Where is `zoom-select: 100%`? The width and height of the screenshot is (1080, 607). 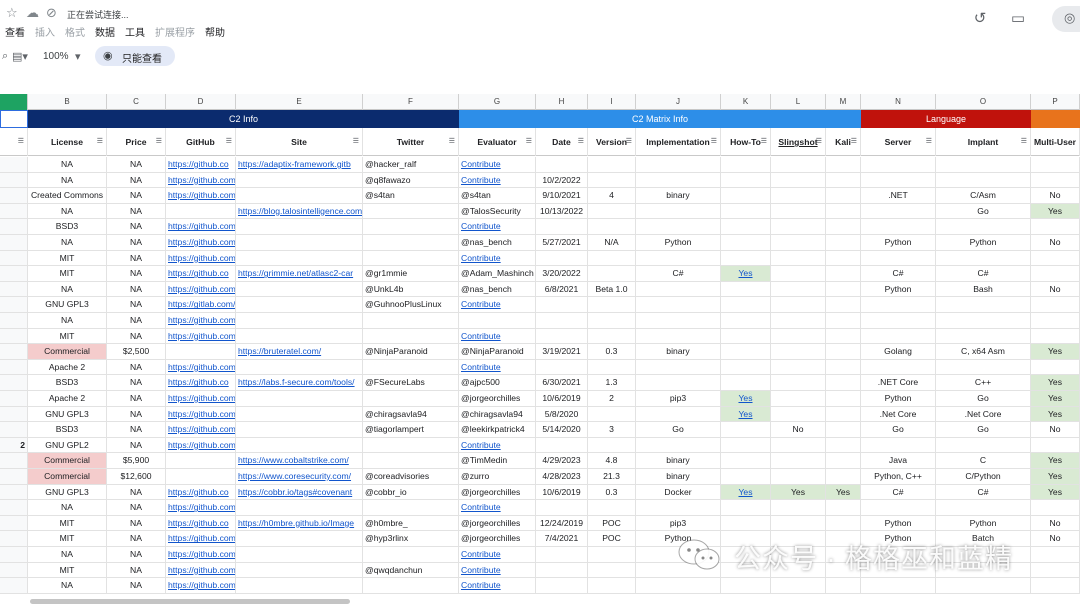 zoom-select: 100% is located at coordinates (56, 56).